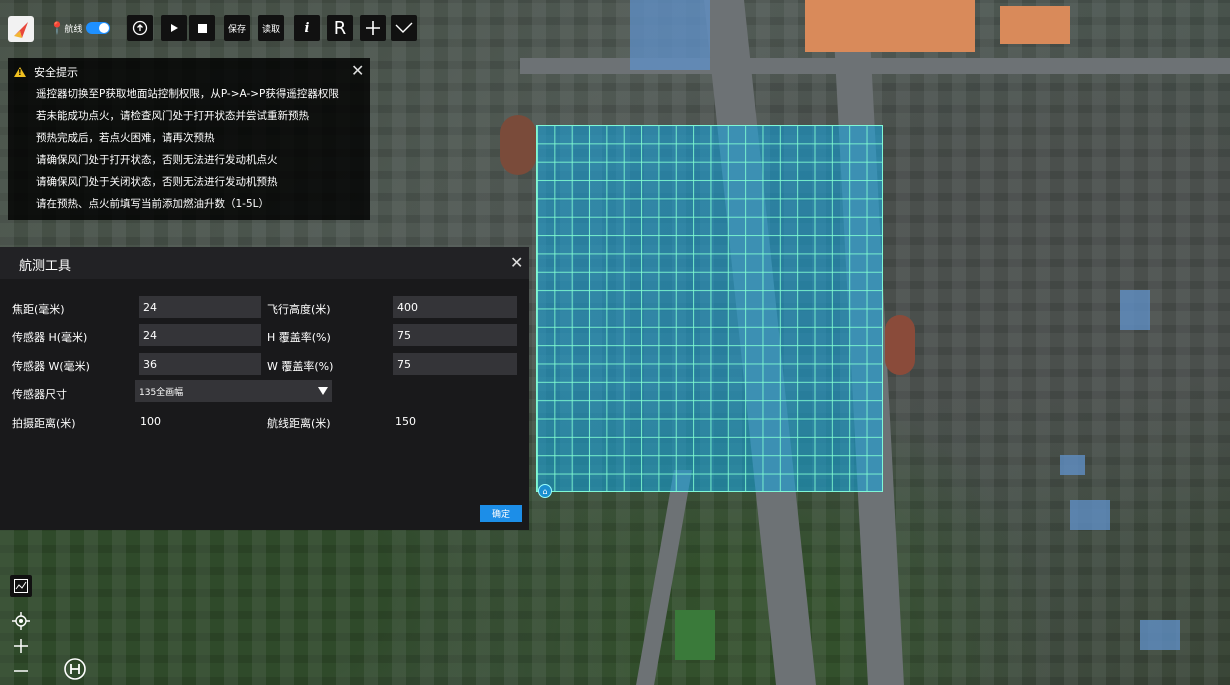 The height and width of the screenshot is (685, 1230). I want to click on w-overlap-input, so click(455, 364).